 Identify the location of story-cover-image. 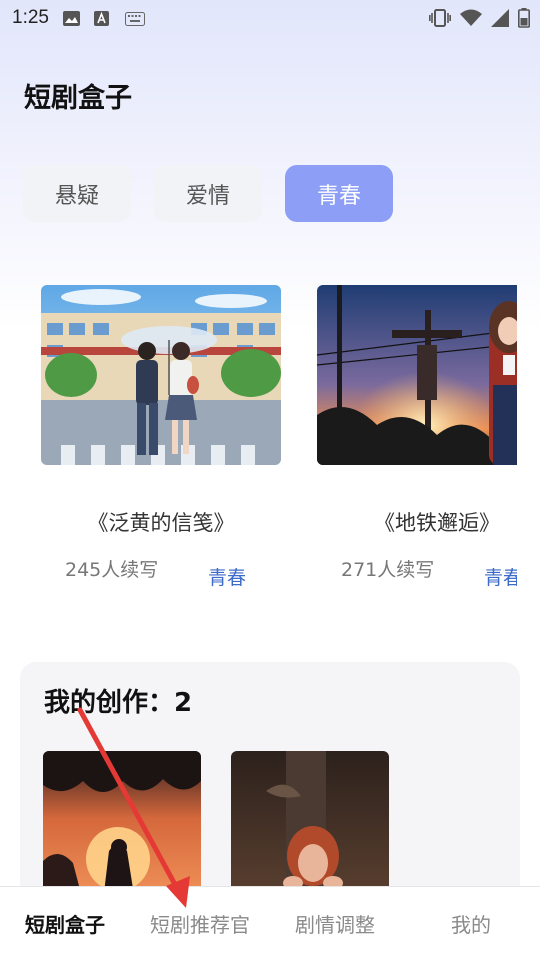
(417, 375).